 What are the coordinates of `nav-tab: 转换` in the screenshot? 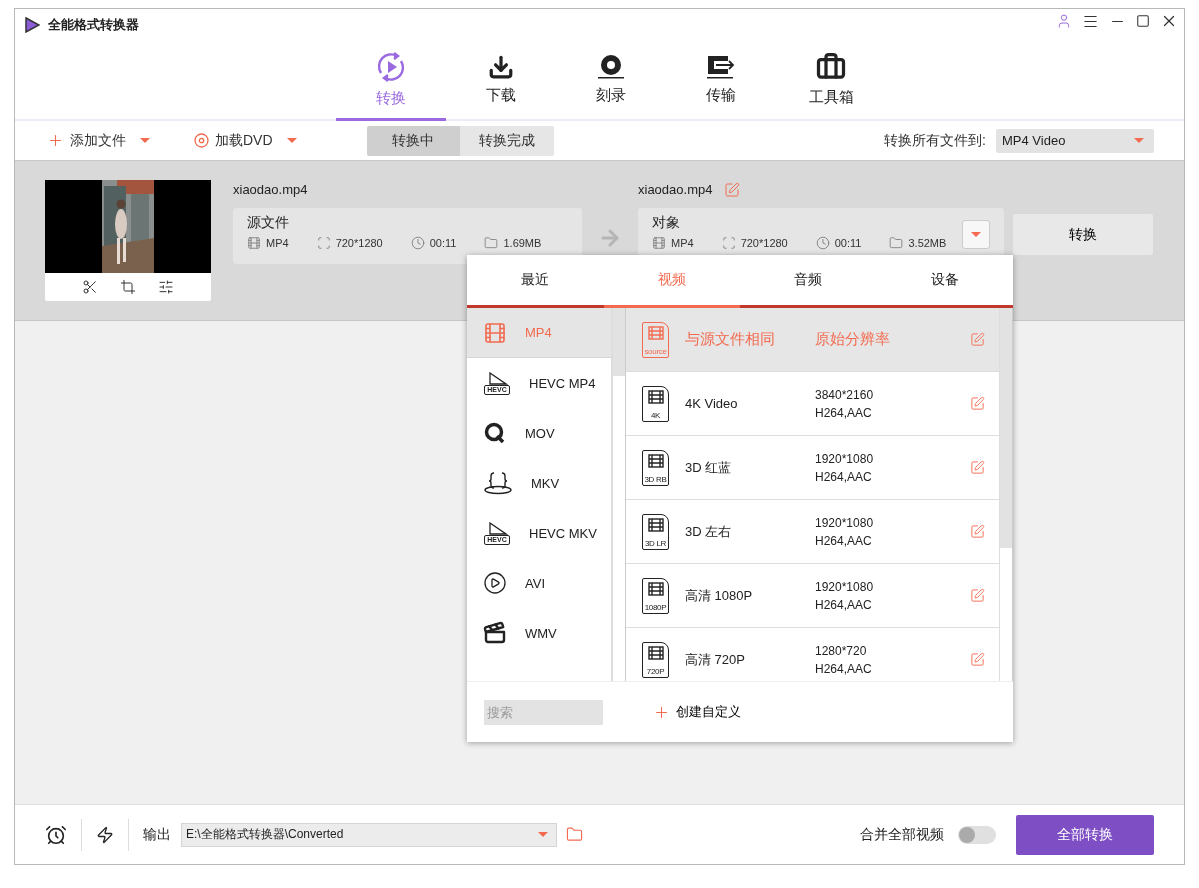 It's located at (391, 81).